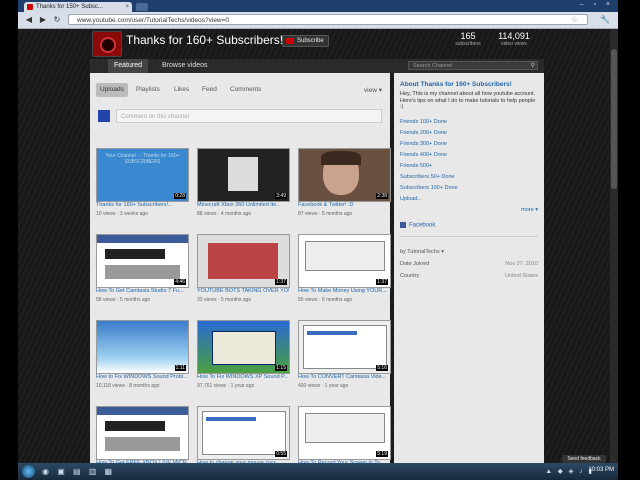  Describe the element at coordinates (123, 300) in the screenshot. I see `video-meta: 58 views · 5 months ago` at that location.